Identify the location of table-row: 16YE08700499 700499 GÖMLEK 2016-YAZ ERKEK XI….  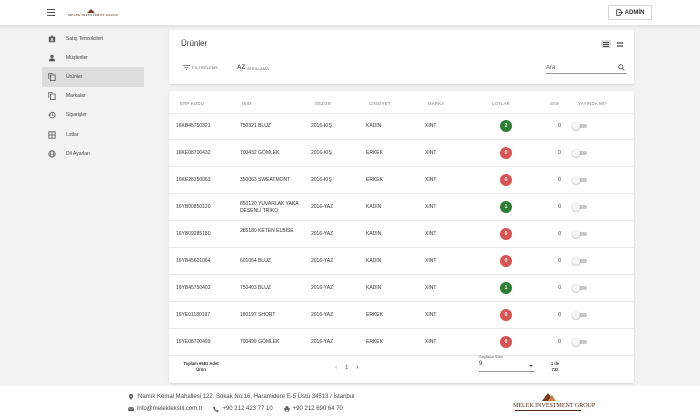
(401, 342).